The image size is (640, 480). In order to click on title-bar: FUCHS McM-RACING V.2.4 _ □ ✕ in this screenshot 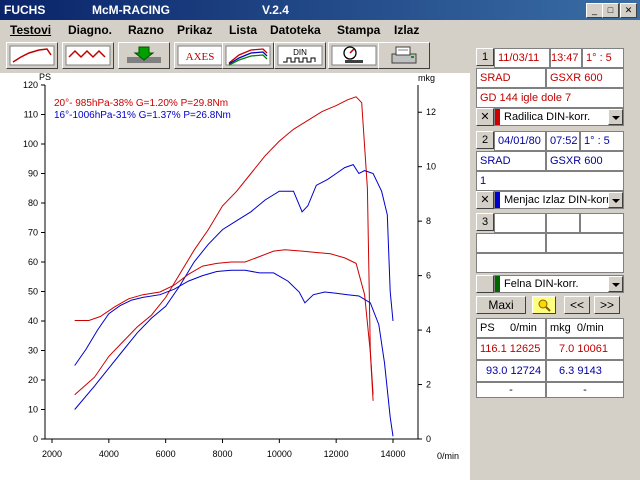, I will do `click(320, 10)`.